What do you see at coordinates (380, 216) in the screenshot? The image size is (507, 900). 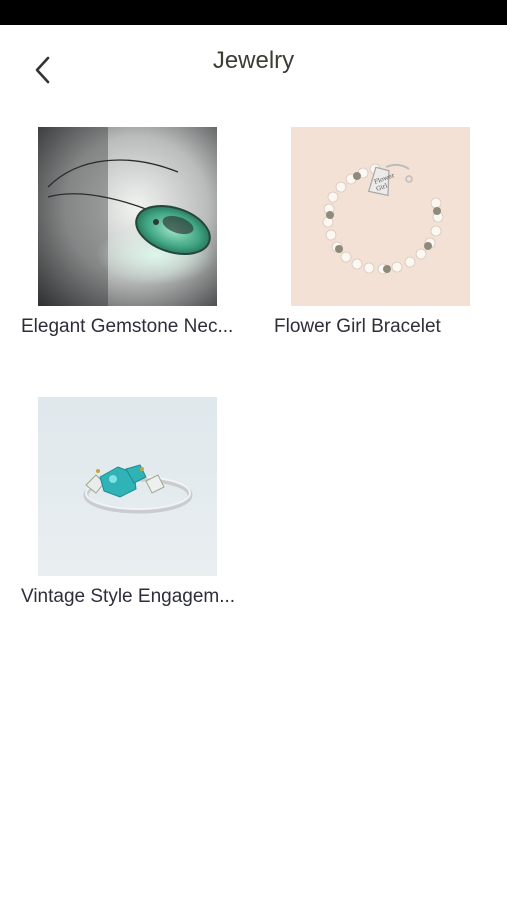 I see `product-image-bracelet: Flower Girl` at bounding box center [380, 216].